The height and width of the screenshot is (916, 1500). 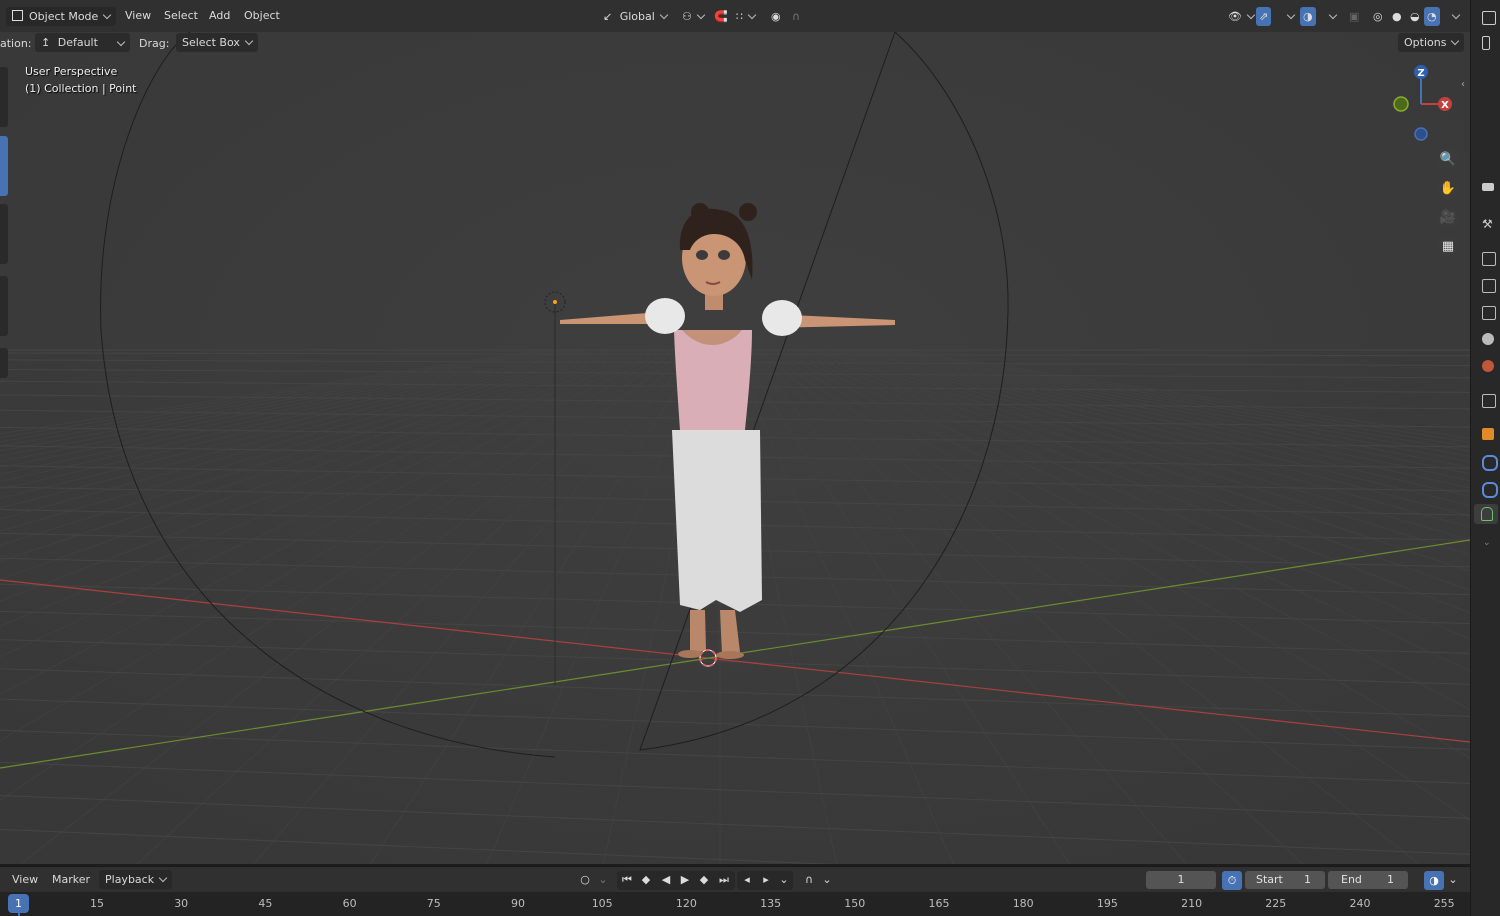 I want to click on timeline-view-icon: ◑, so click(x=1434, y=880).